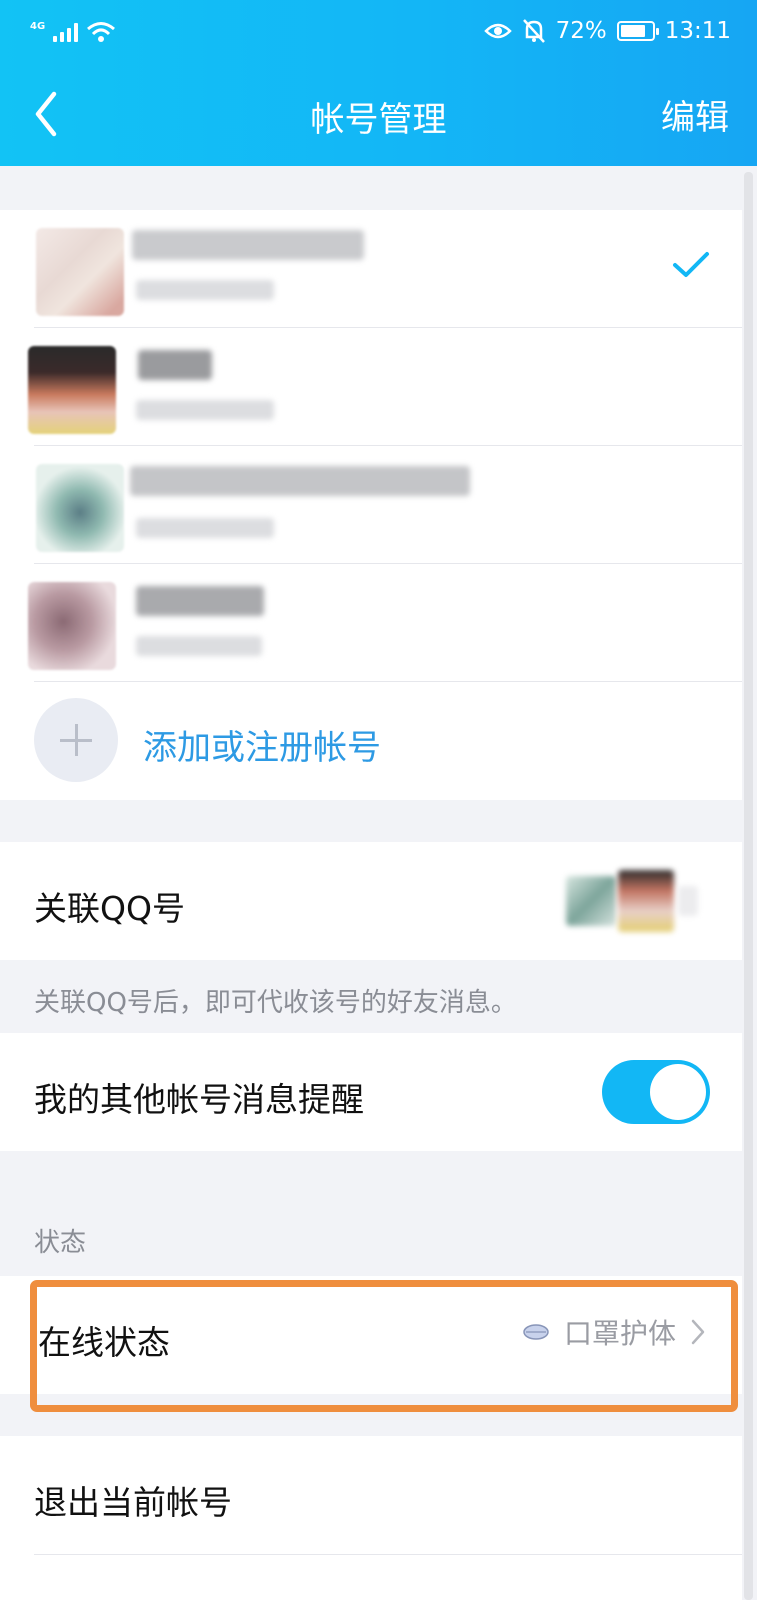 This screenshot has height=1600, width=757. I want to click on status-bar: 4G 72% 13:11, so click(378, 31).